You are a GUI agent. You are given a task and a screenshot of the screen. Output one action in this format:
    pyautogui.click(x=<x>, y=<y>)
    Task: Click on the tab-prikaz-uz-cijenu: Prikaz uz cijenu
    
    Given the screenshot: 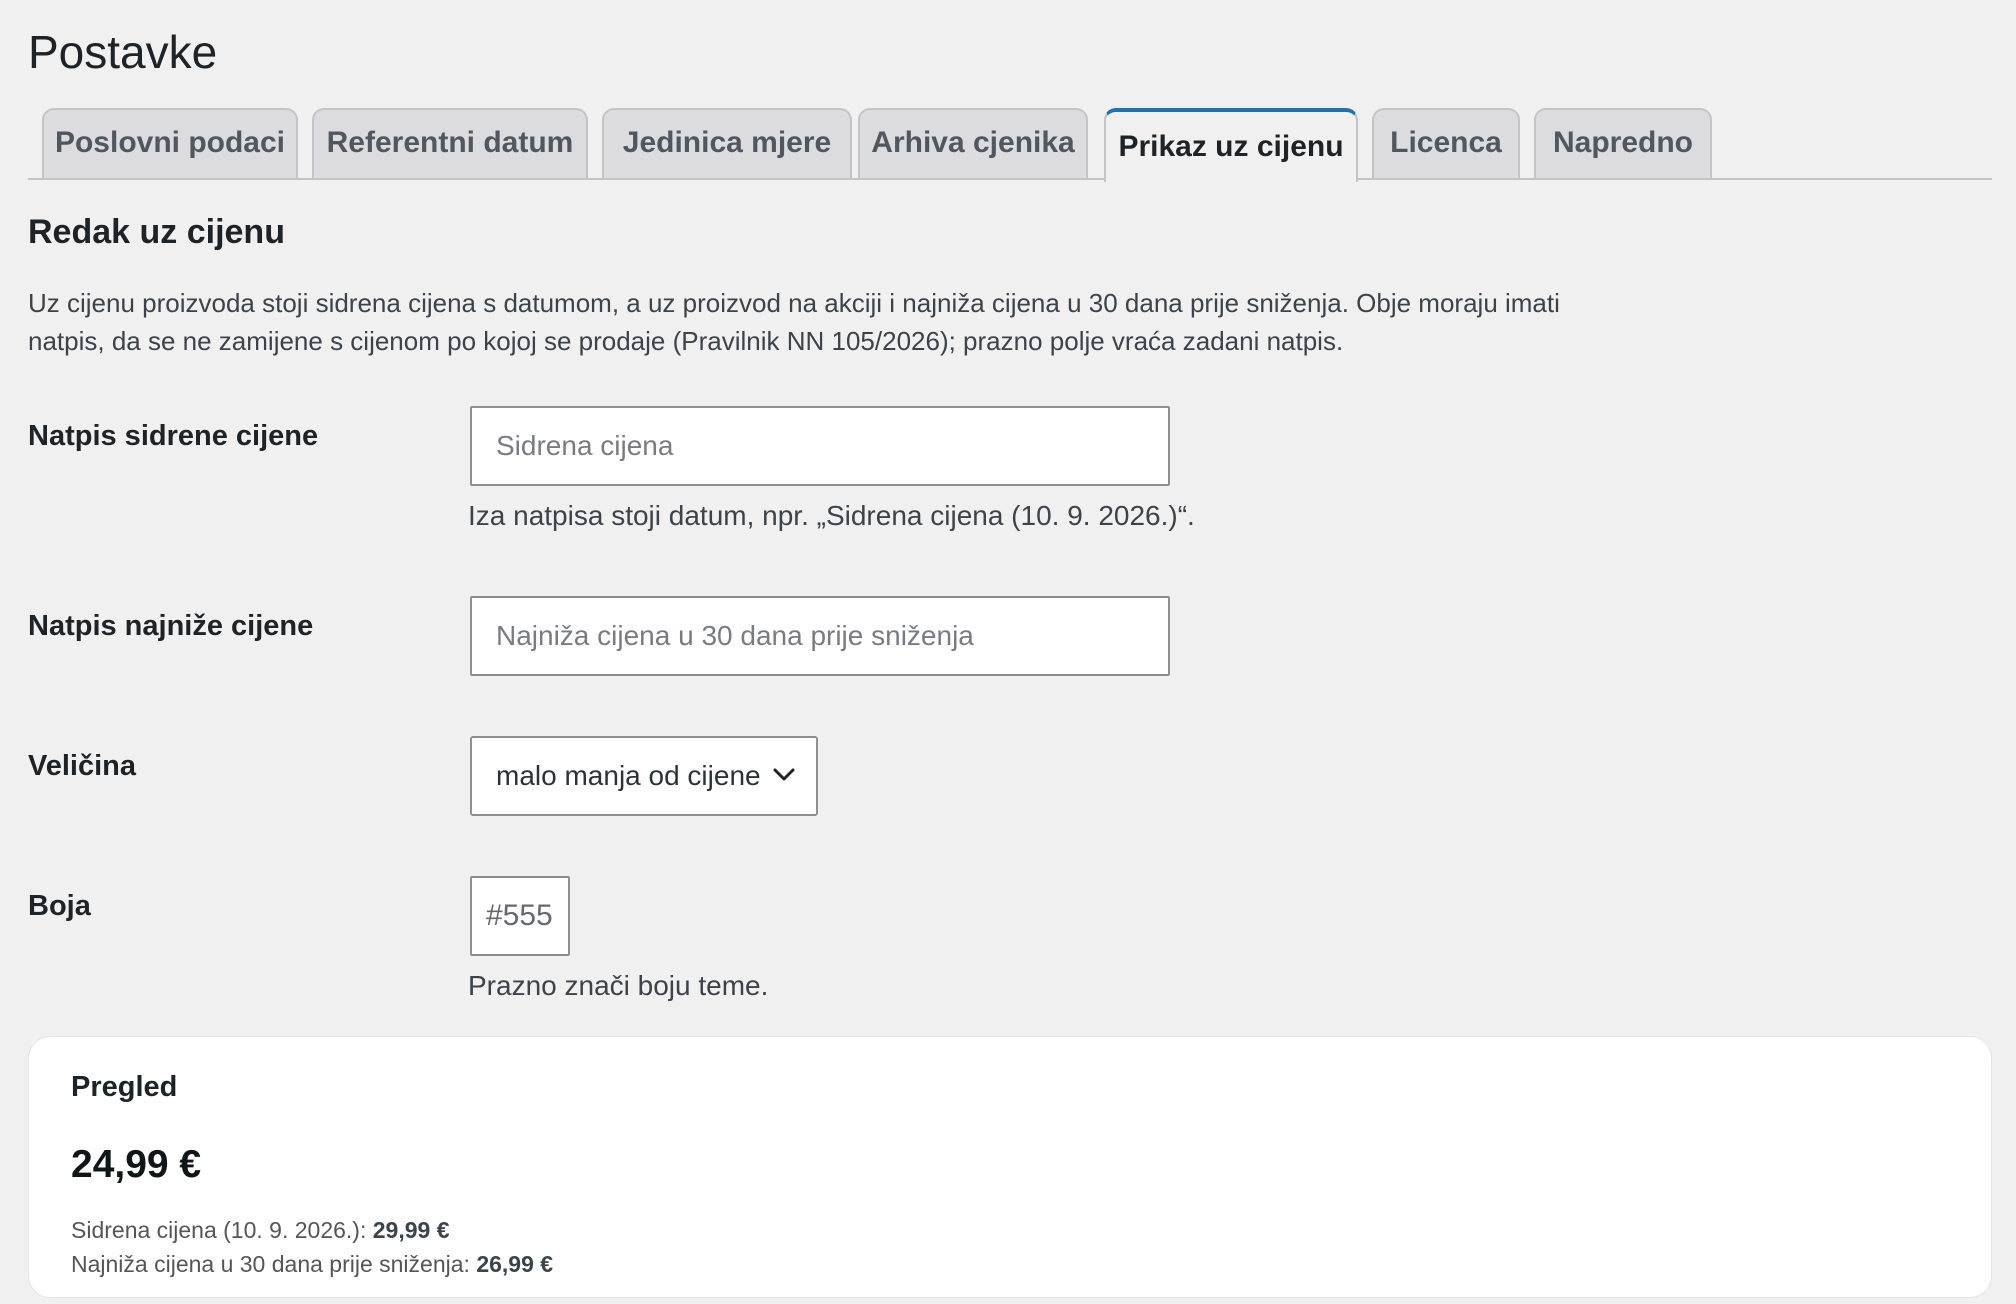 What is the action you would take?
    pyautogui.click(x=1231, y=145)
    